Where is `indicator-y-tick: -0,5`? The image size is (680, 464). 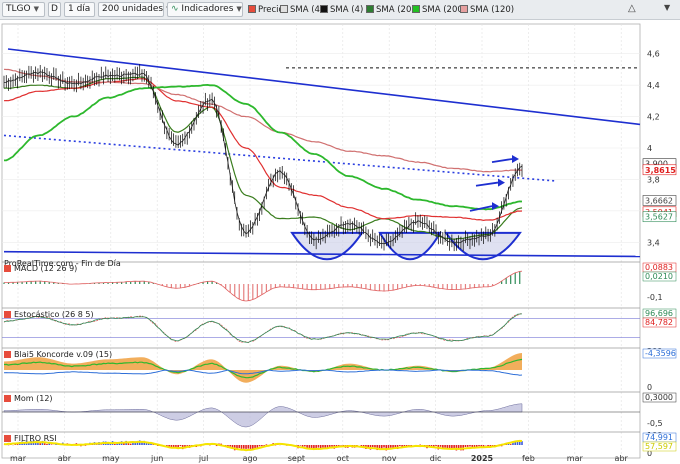 indicator-y-tick: -0,5 is located at coordinates (655, 423).